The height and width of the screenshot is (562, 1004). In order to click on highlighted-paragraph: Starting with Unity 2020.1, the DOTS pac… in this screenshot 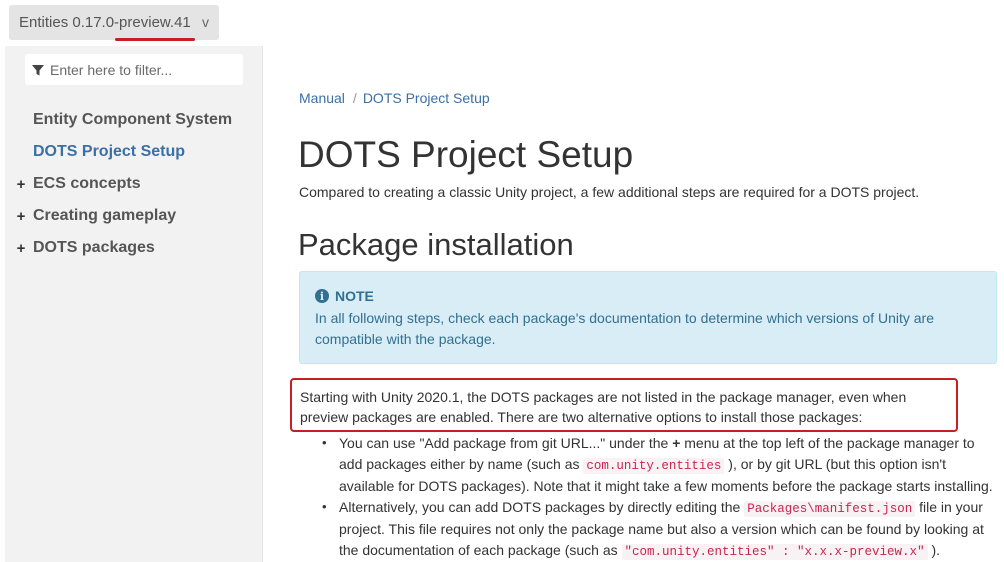, I will do `click(624, 405)`.